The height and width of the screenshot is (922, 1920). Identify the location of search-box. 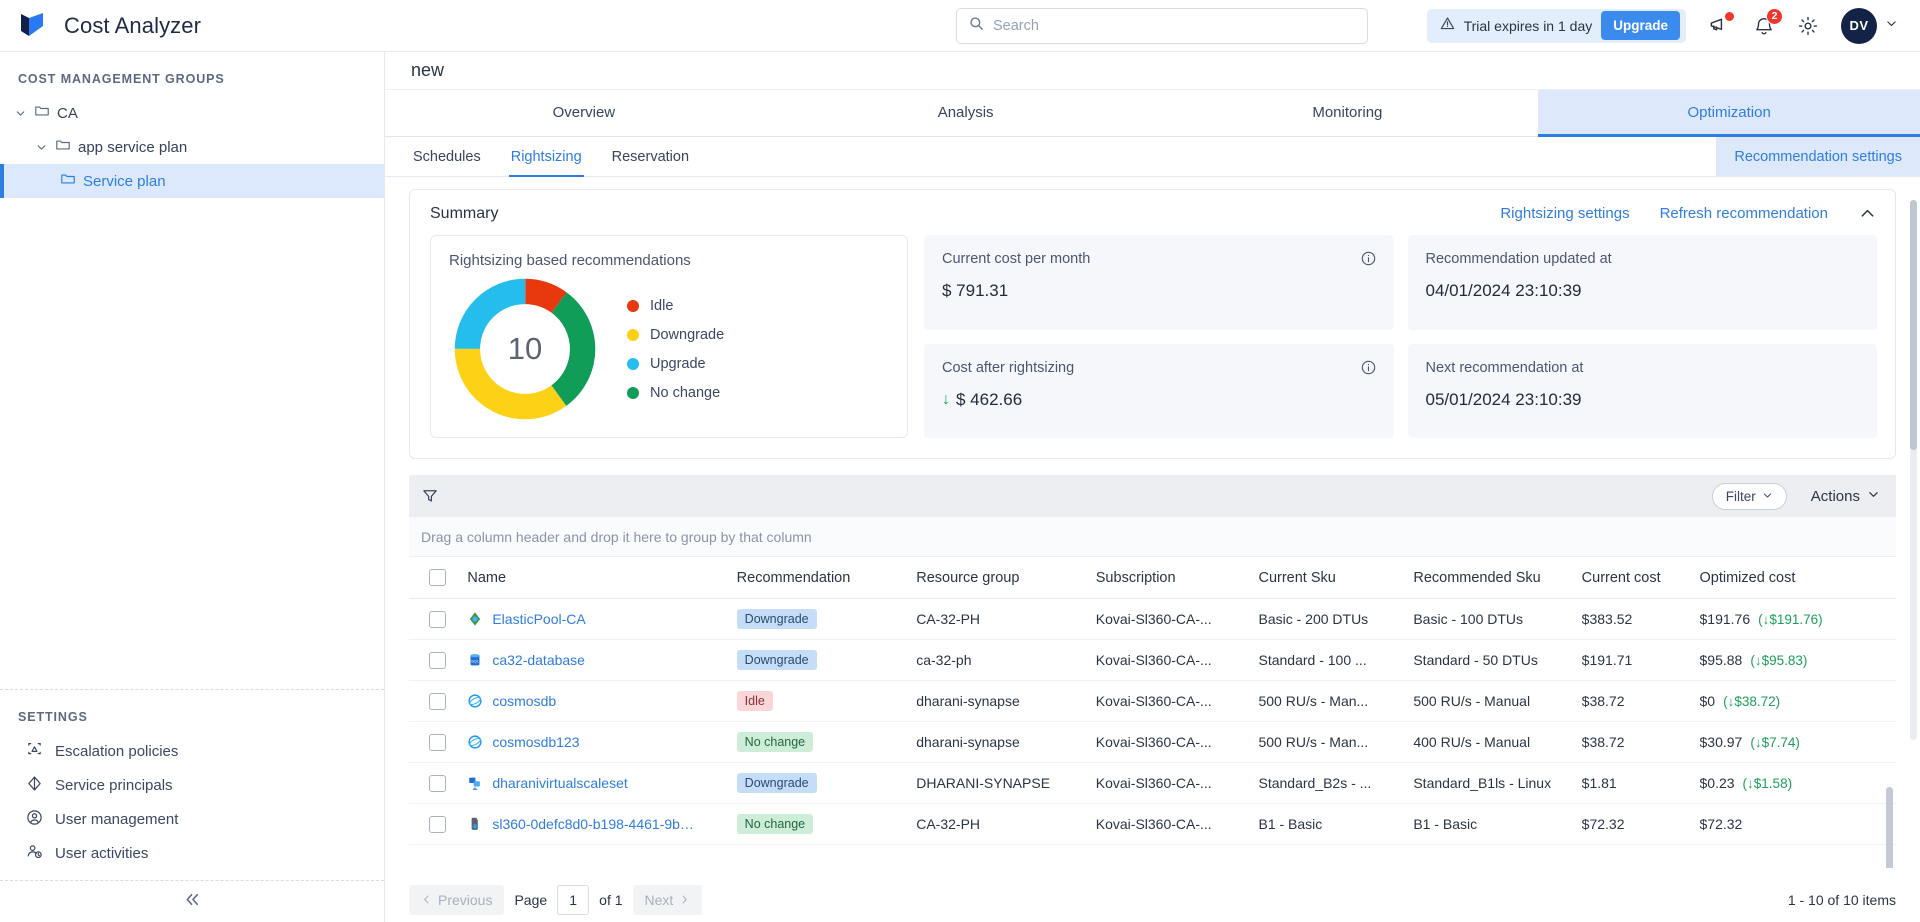
(1162, 25).